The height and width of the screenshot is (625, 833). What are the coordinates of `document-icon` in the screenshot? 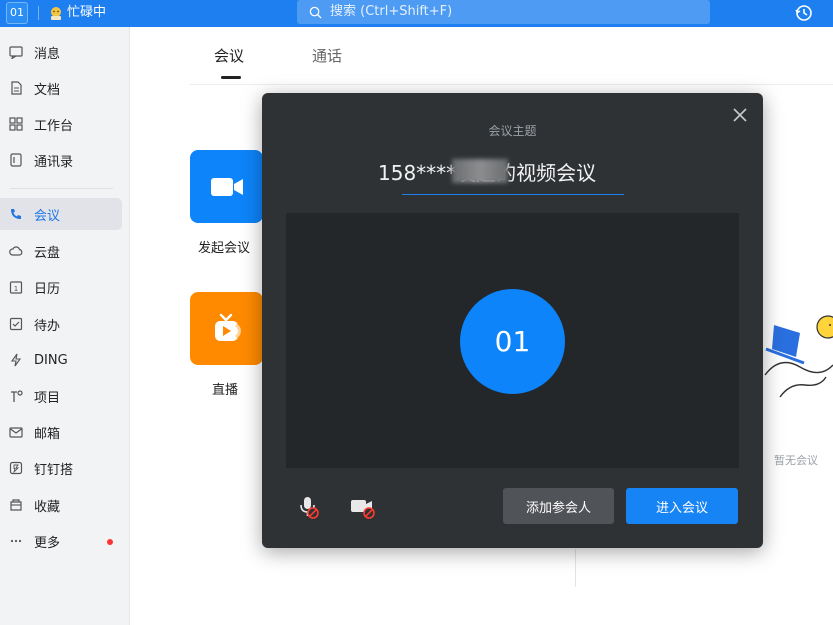 It's located at (16, 88).